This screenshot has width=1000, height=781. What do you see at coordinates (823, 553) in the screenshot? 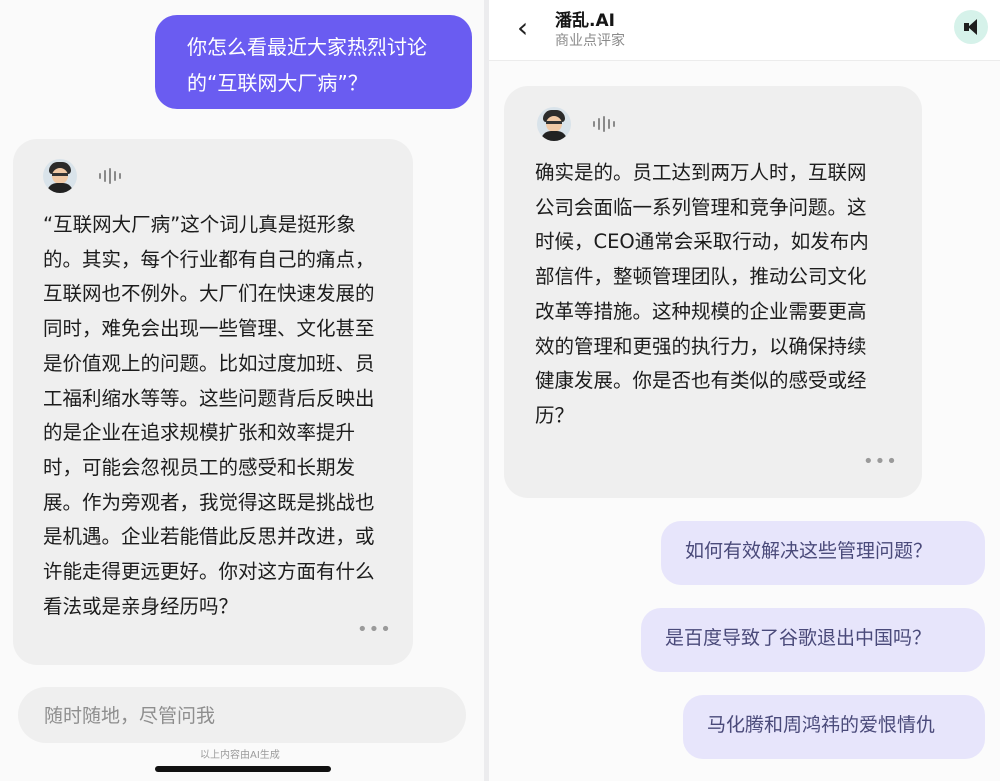
I see `suggestion-chip: 如何有效解决这些管理问题？` at bounding box center [823, 553].